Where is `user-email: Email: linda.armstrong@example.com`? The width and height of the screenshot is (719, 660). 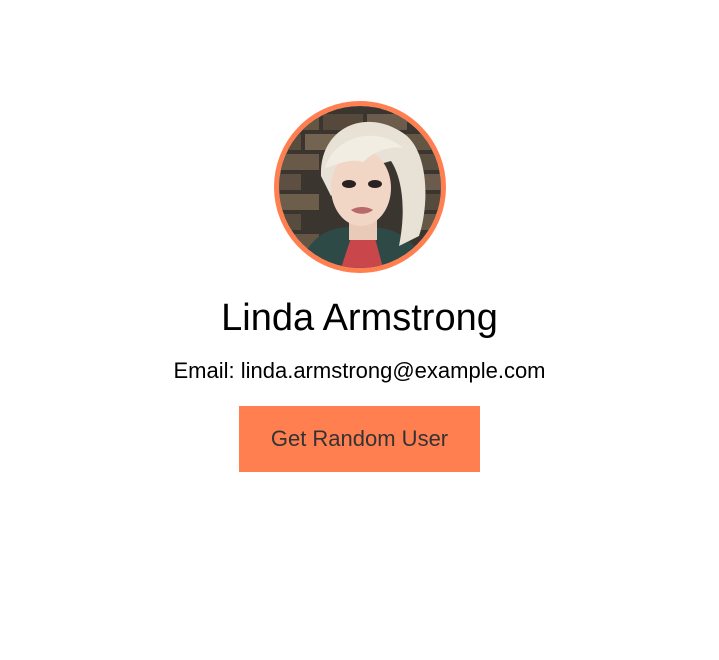
user-email: Email: linda.armstrong@example.com is located at coordinates (359, 371).